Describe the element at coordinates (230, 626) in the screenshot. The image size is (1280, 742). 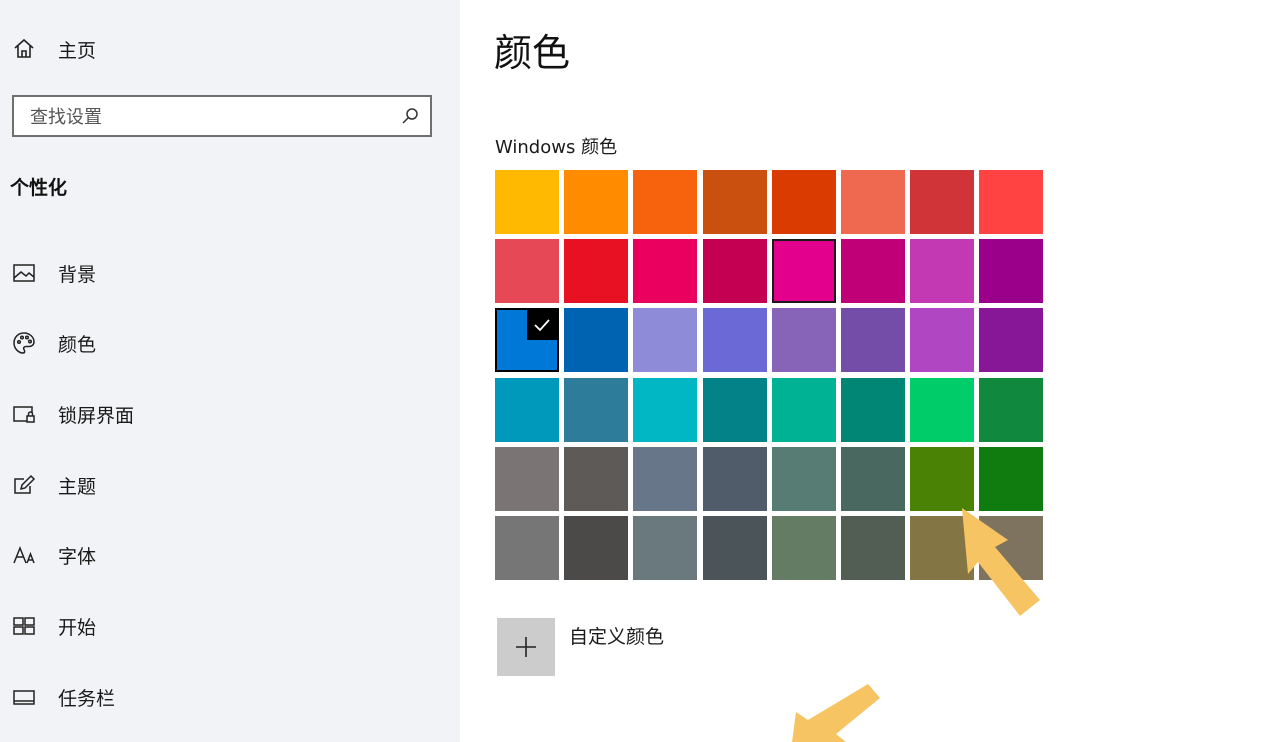
I see `sidebar-item-start: 开始` at that location.